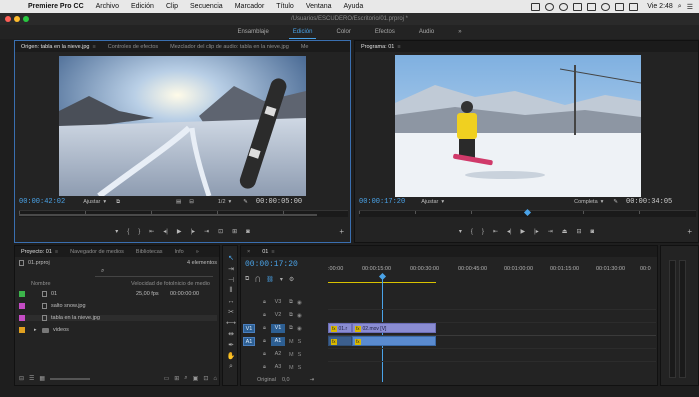 The width and height of the screenshot is (699, 397). What do you see at coordinates (234, 231) in the screenshot?
I see `overwrite-icon: ⊞` at bounding box center [234, 231].